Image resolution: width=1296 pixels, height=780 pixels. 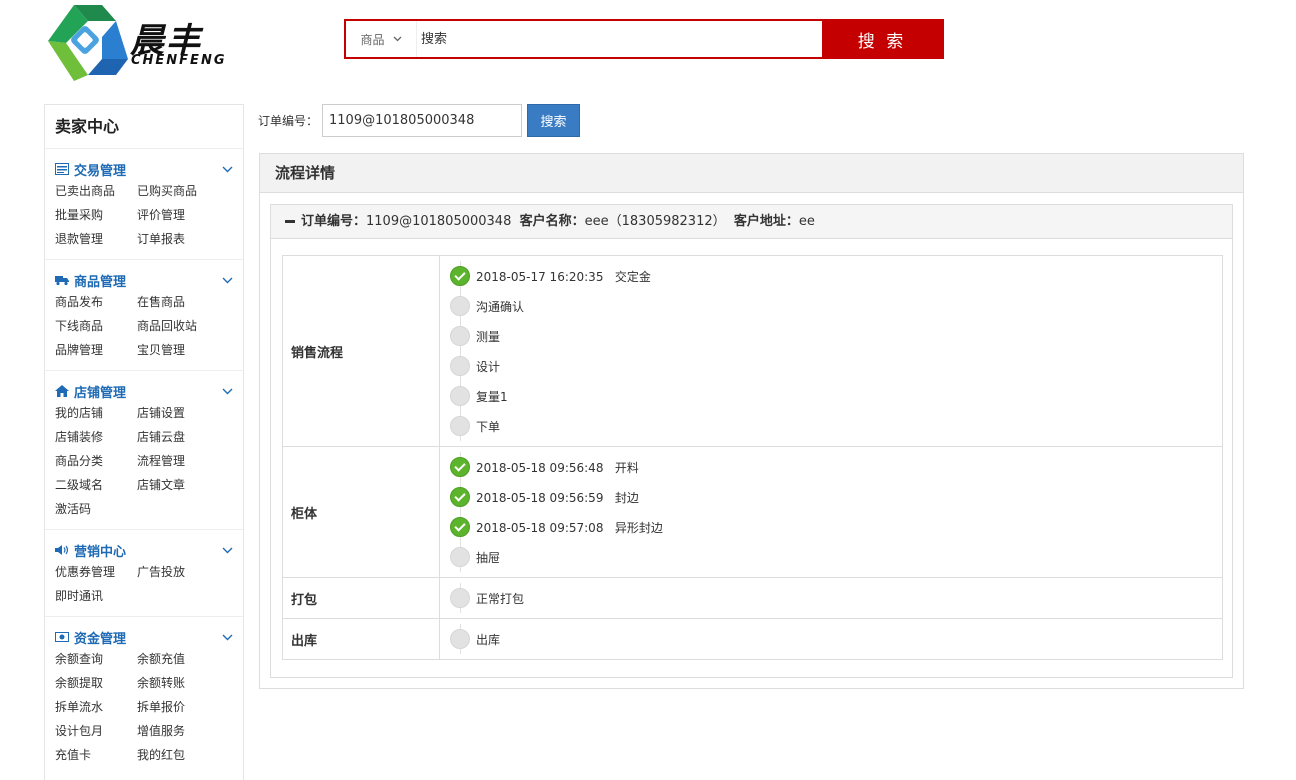 What do you see at coordinates (96, 215) in the screenshot?
I see `sidebar-link: 批量采购` at bounding box center [96, 215].